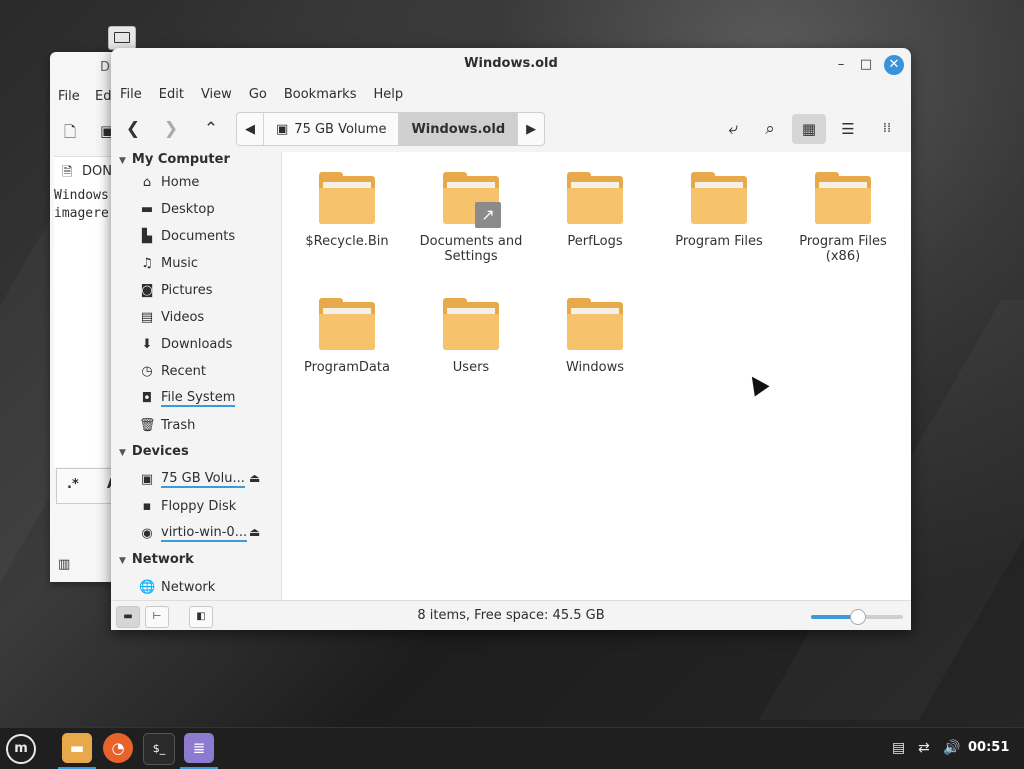 This screenshot has height=769, width=1024. Describe the element at coordinates (595, 336) in the screenshot. I see `folder-item: Windows` at that location.